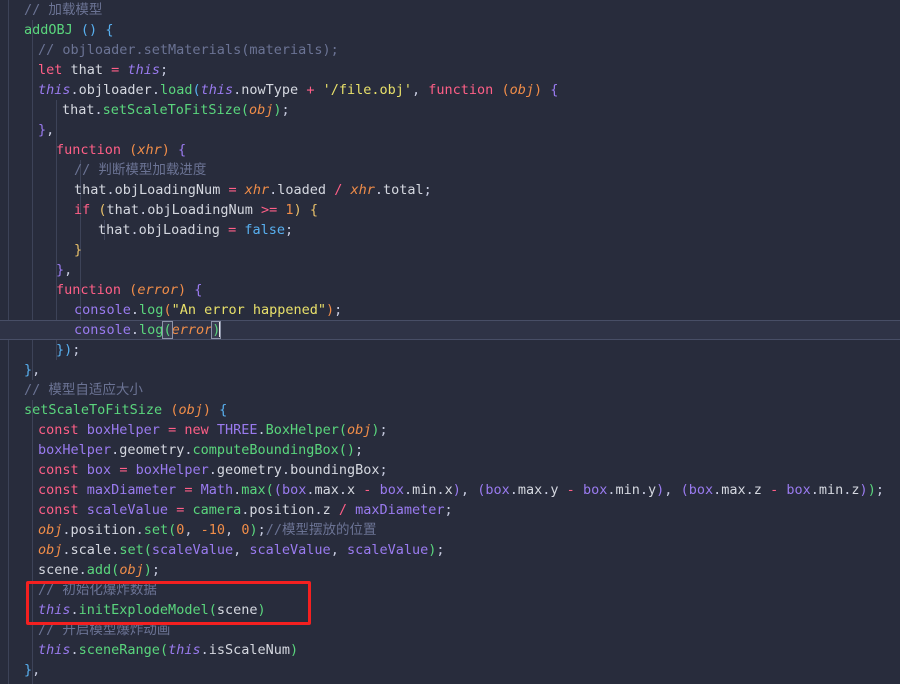 The height and width of the screenshot is (684, 900). What do you see at coordinates (48, 30) in the screenshot?
I see `method-name: addOBJ` at bounding box center [48, 30].